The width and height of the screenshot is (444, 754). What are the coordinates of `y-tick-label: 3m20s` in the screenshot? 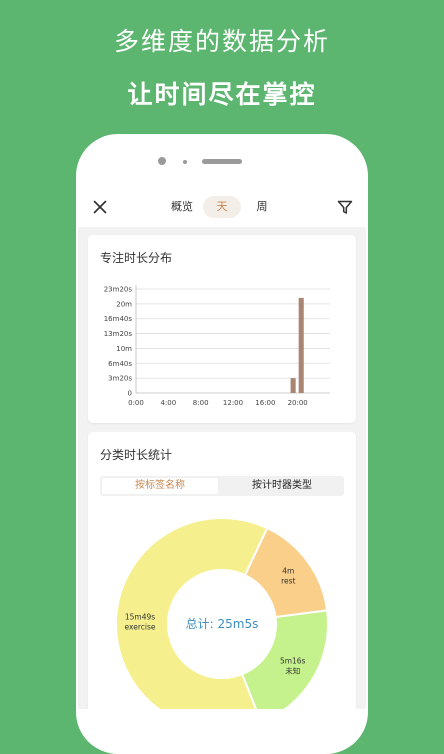 It's located at (120, 379).